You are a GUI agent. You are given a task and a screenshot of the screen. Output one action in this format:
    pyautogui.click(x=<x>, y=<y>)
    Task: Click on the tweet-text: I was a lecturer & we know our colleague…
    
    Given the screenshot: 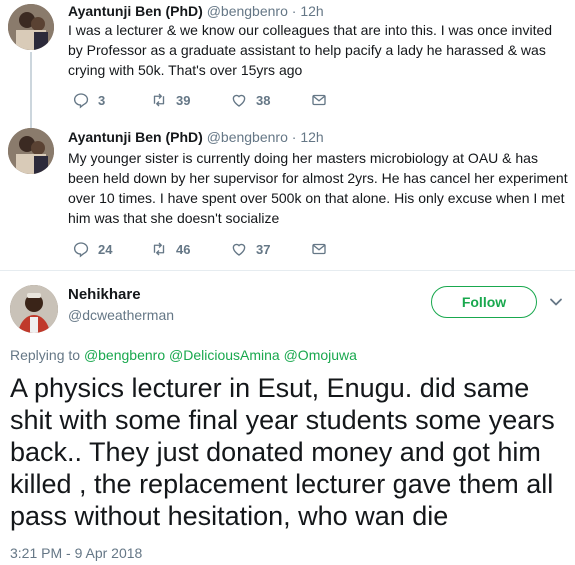 What is the action you would take?
    pyautogui.click(x=310, y=50)
    